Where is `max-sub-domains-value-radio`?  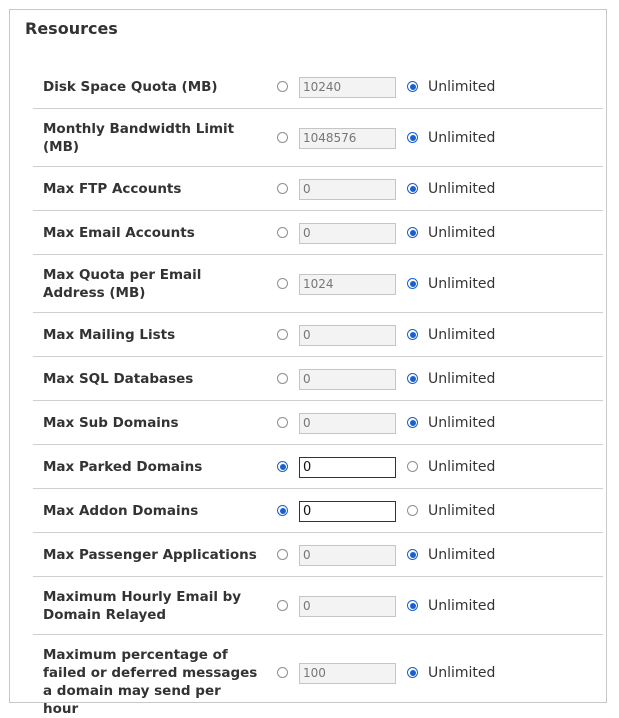 max-sub-domains-value-radio is located at coordinates (282, 422).